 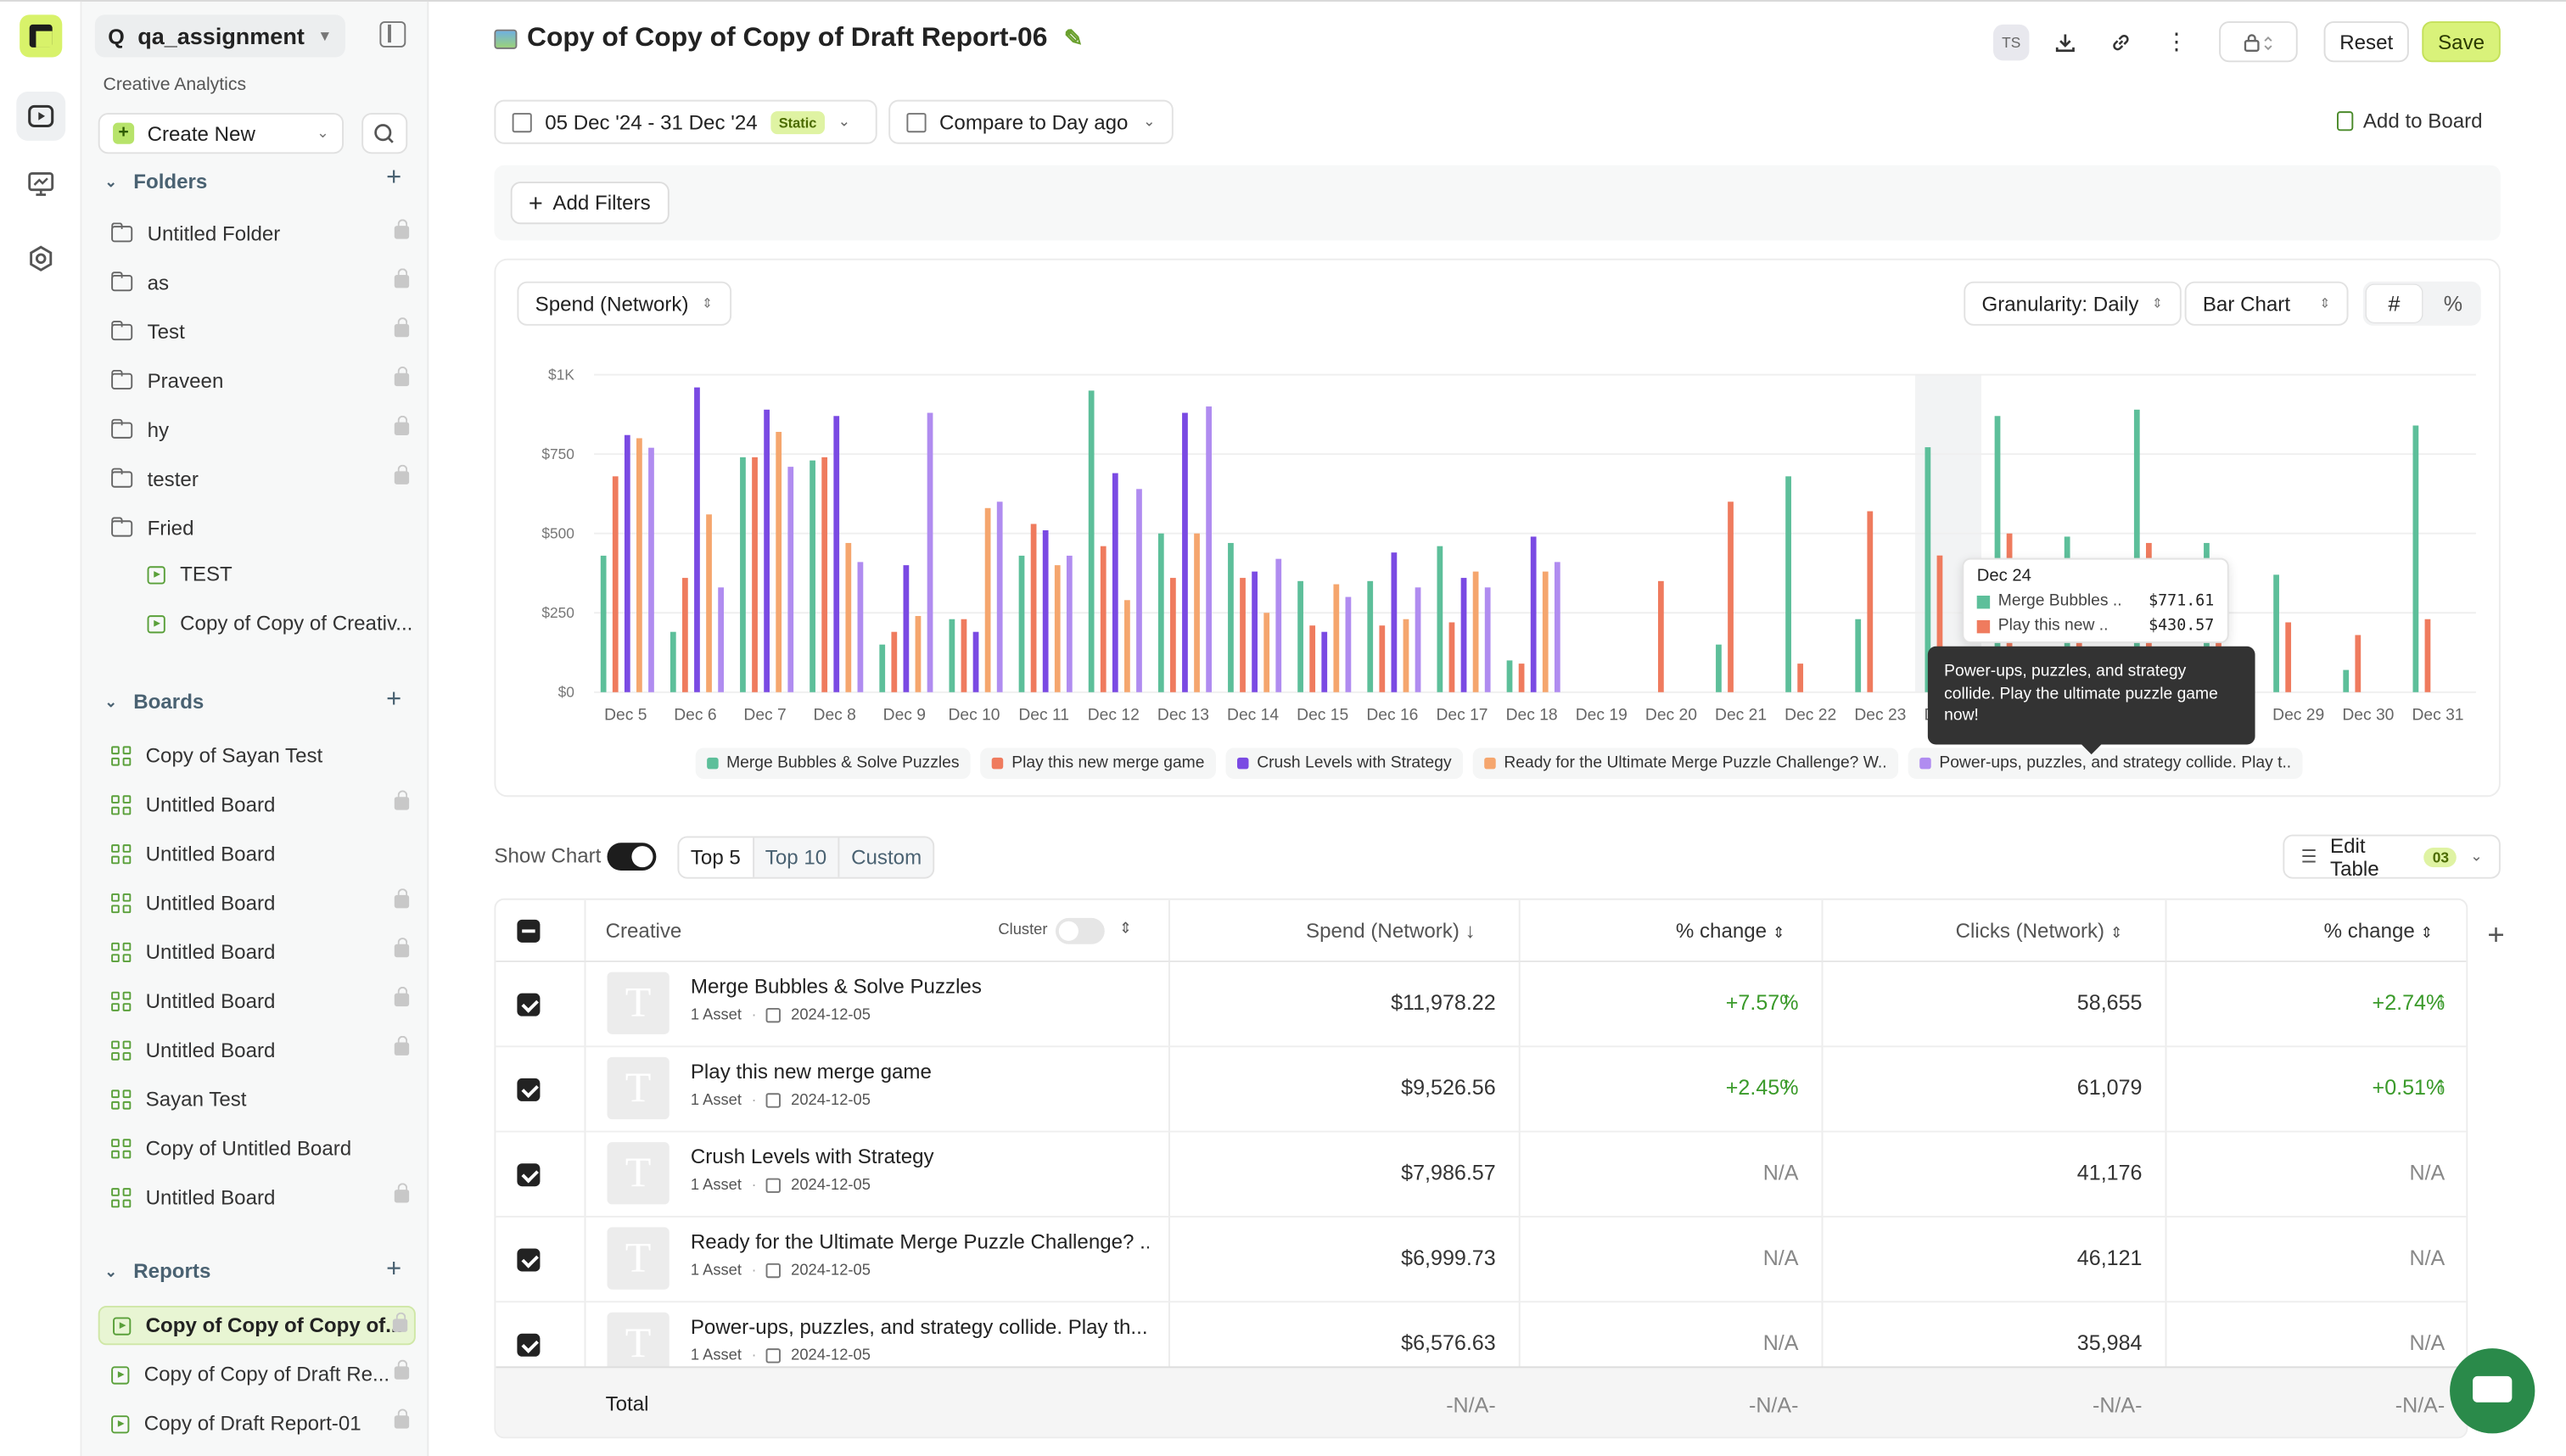 What do you see at coordinates (2366, 42) in the screenshot?
I see `reset-button: Reset` at bounding box center [2366, 42].